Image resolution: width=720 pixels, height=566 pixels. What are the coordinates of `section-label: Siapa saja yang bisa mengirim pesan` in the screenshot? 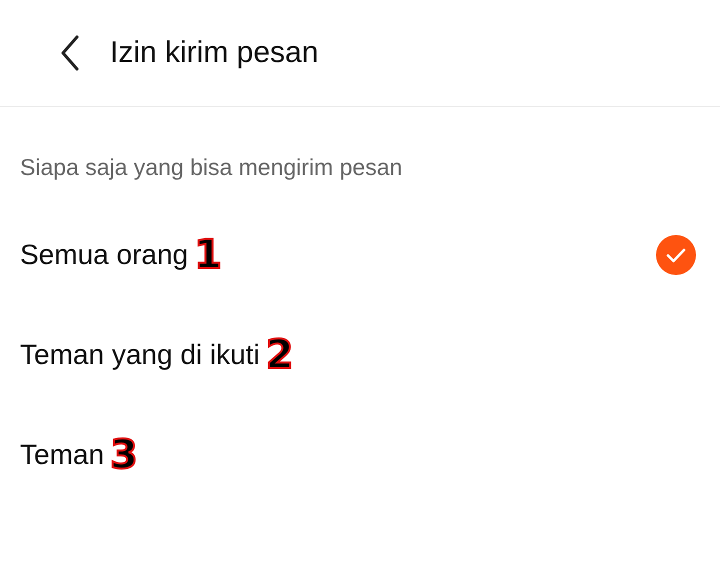 It's located at (211, 167).